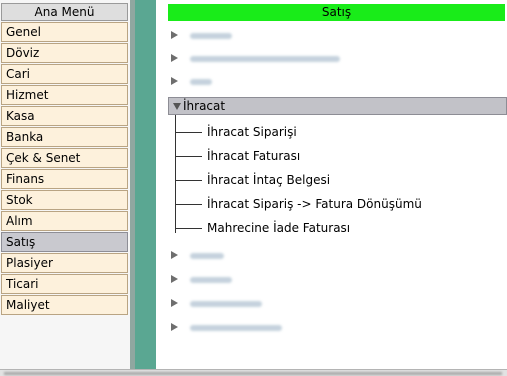  I want to click on menu-item-hizmet: Hizmet, so click(64, 95).